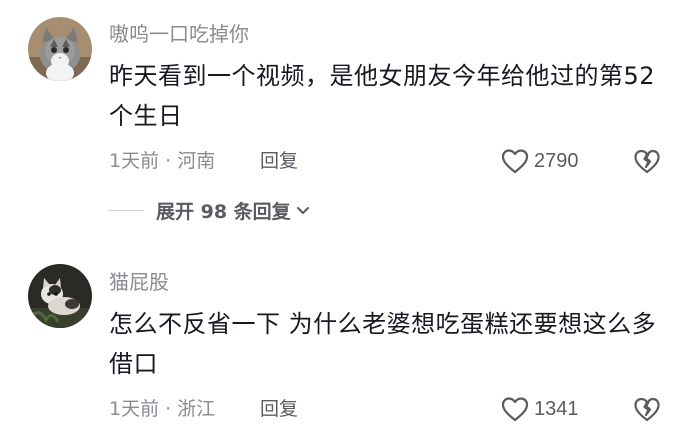 This screenshot has width=690, height=431. Describe the element at coordinates (382, 96) in the screenshot. I see `comment-text: 昨天看到一个视频，是他女朋友今年给他过的第52个生日` at that location.